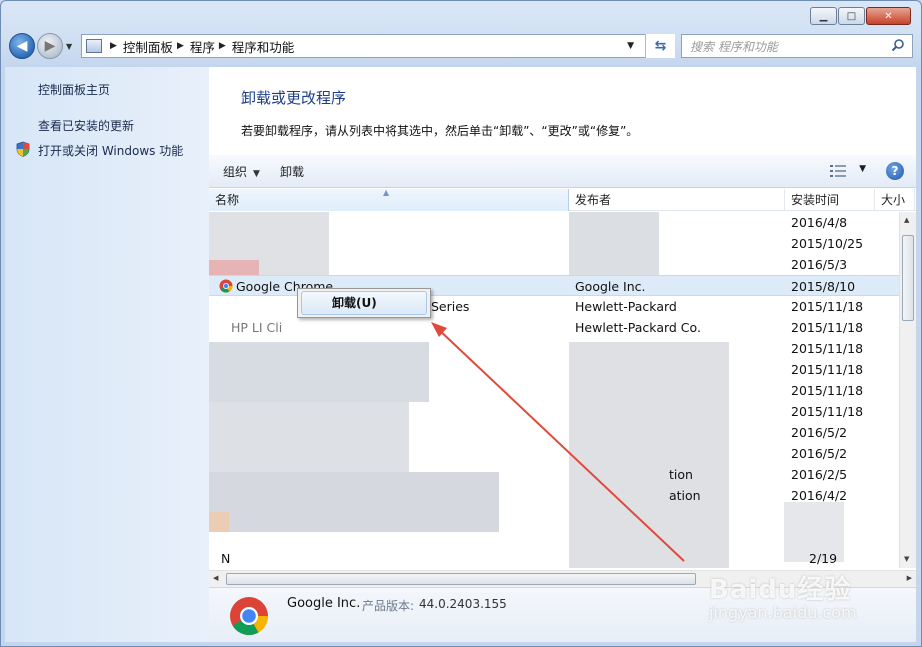 The image size is (922, 647). Describe the element at coordinates (110, 150) in the screenshot. I see `sidebar-item-windows-features: 打开或关闭 Windows 功能` at that location.